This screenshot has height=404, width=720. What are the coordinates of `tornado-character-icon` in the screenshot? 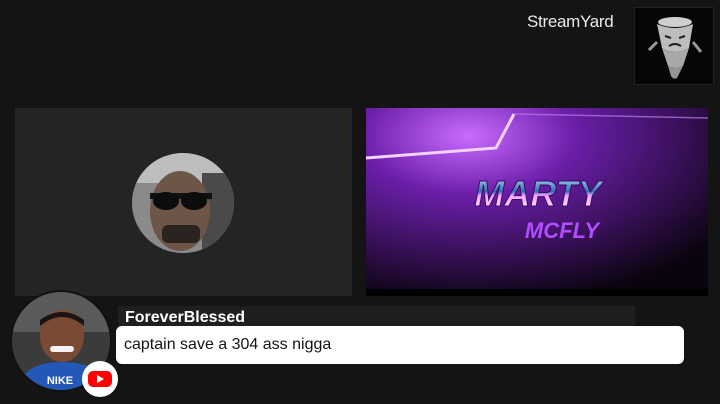 It's located at (674, 46).